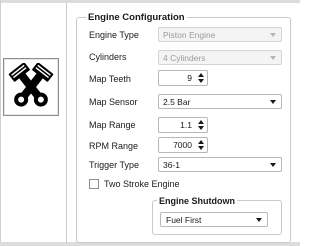 Image resolution: width=320 pixels, height=246 pixels. Describe the element at coordinates (184, 220) in the screenshot. I see `engine-shutdown-value: Fuel First` at that location.